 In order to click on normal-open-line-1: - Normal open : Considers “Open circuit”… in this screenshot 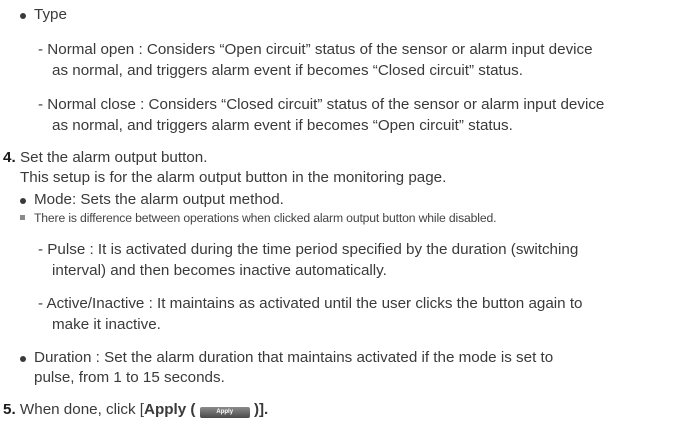, I will do `click(315, 49)`.